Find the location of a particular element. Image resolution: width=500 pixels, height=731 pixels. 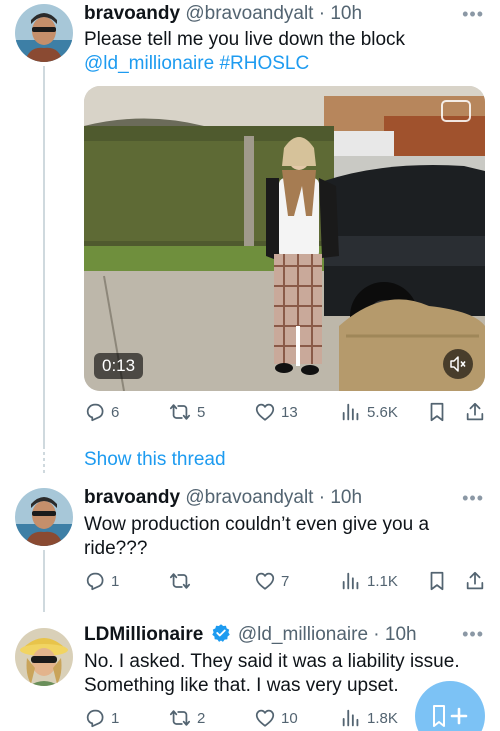

views-button: 1.1K is located at coordinates (369, 581).